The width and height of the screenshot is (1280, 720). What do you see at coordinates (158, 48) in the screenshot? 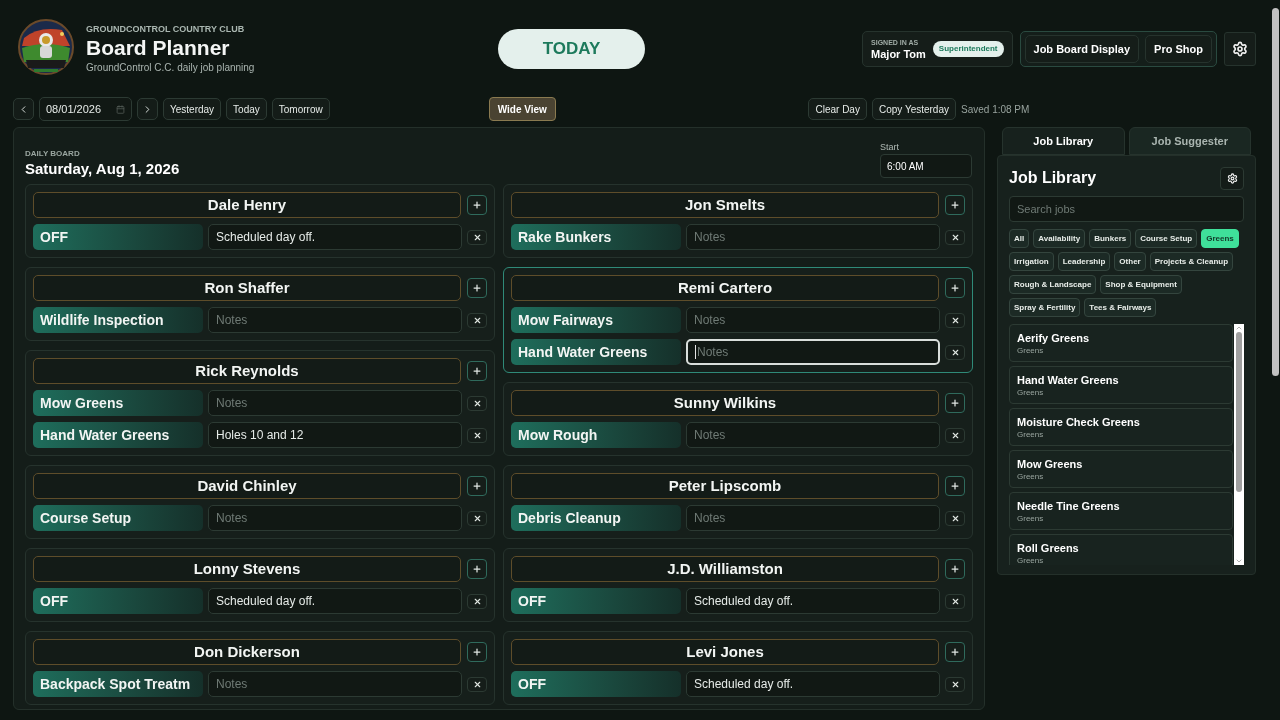
I see `page-title: Board Planner` at bounding box center [158, 48].